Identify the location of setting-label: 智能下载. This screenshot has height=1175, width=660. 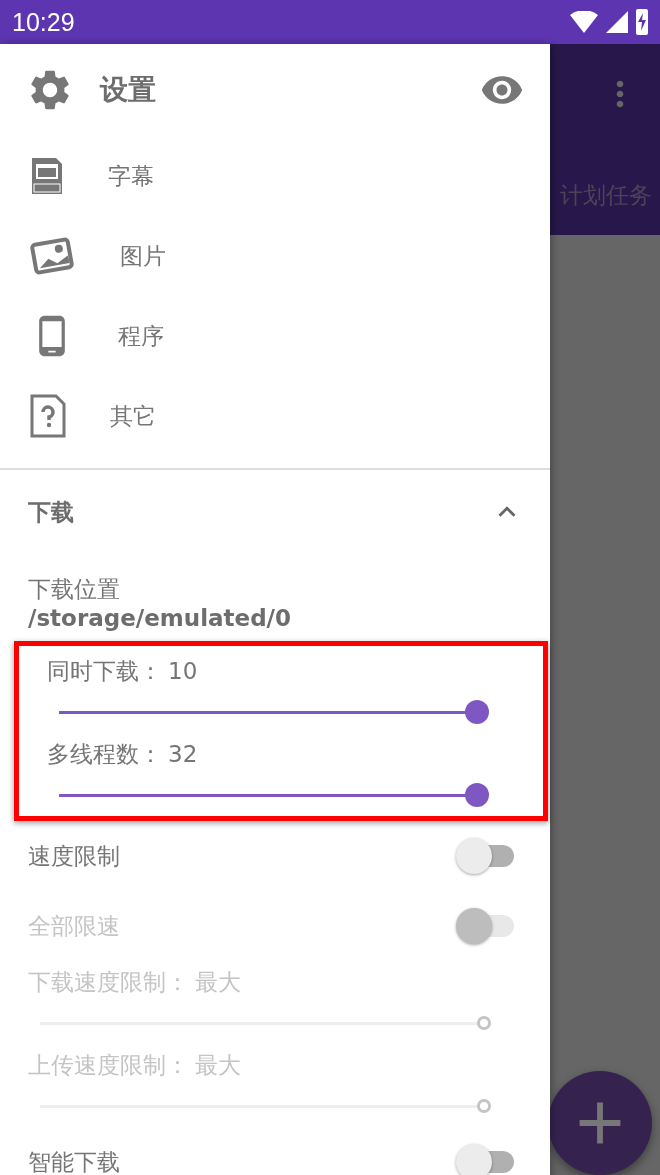
(74, 1161).